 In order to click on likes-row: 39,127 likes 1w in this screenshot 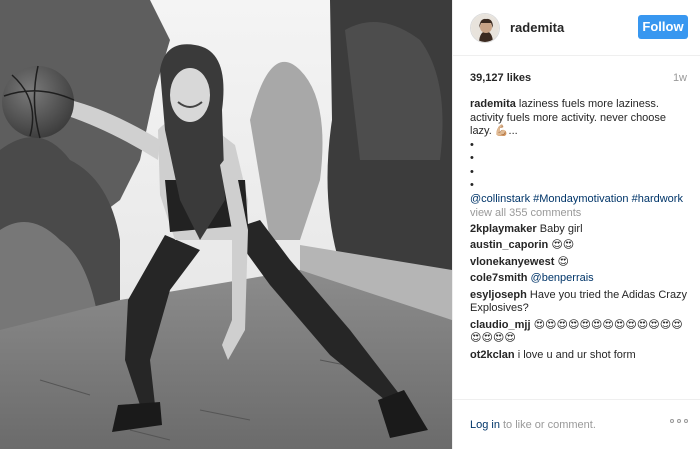, I will do `click(578, 79)`.